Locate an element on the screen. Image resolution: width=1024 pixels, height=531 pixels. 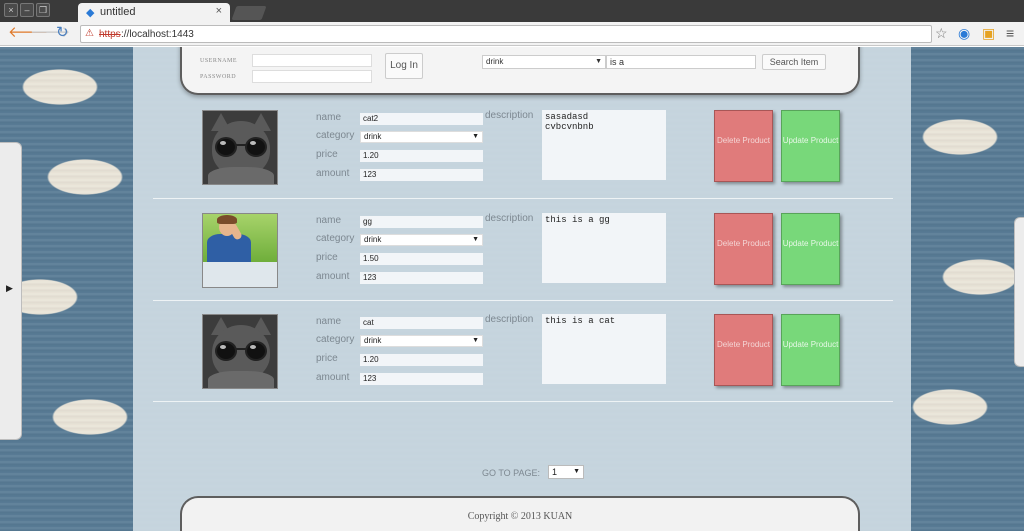
browser-titlebar: × – ❐ ◆ untitled × is located at coordinates (512, 11).